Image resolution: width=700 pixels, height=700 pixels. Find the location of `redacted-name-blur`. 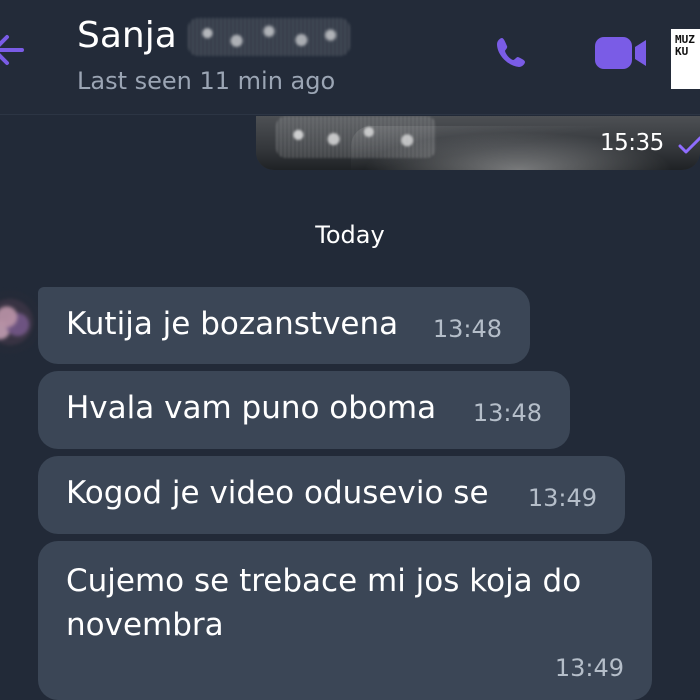

redacted-name-blur is located at coordinates (269, 37).